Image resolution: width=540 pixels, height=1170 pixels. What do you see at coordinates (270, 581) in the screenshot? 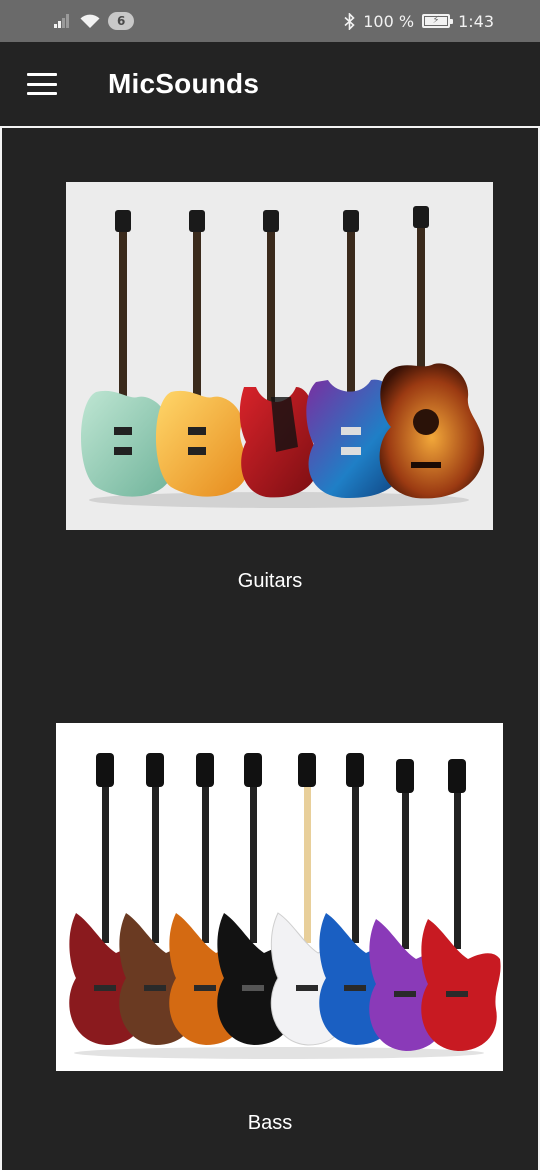
I see `category-label-guitars: Guitars` at bounding box center [270, 581].